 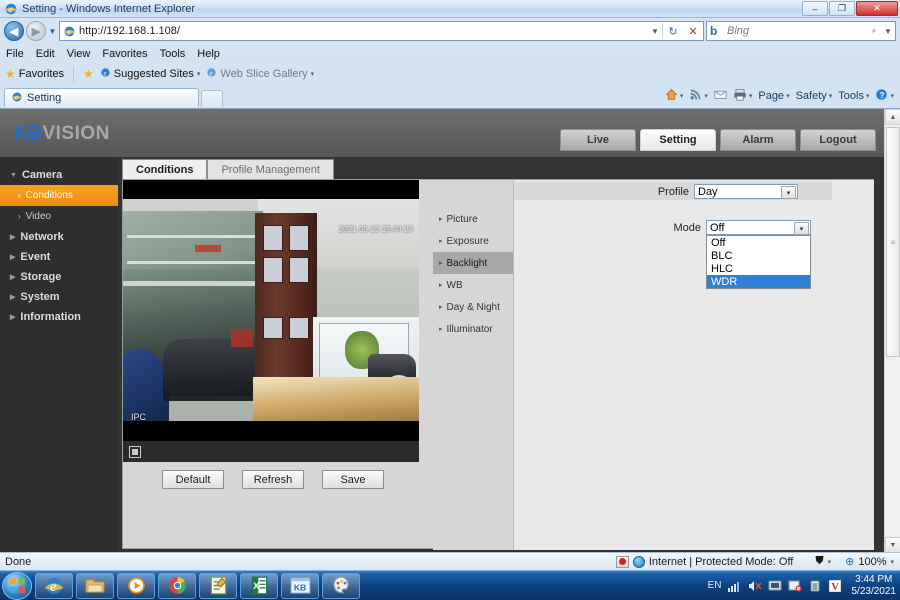 What do you see at coordinates (622, 561) in the screenshot?
I see `popup-blocked-icon` at bounding box center [622, 561].